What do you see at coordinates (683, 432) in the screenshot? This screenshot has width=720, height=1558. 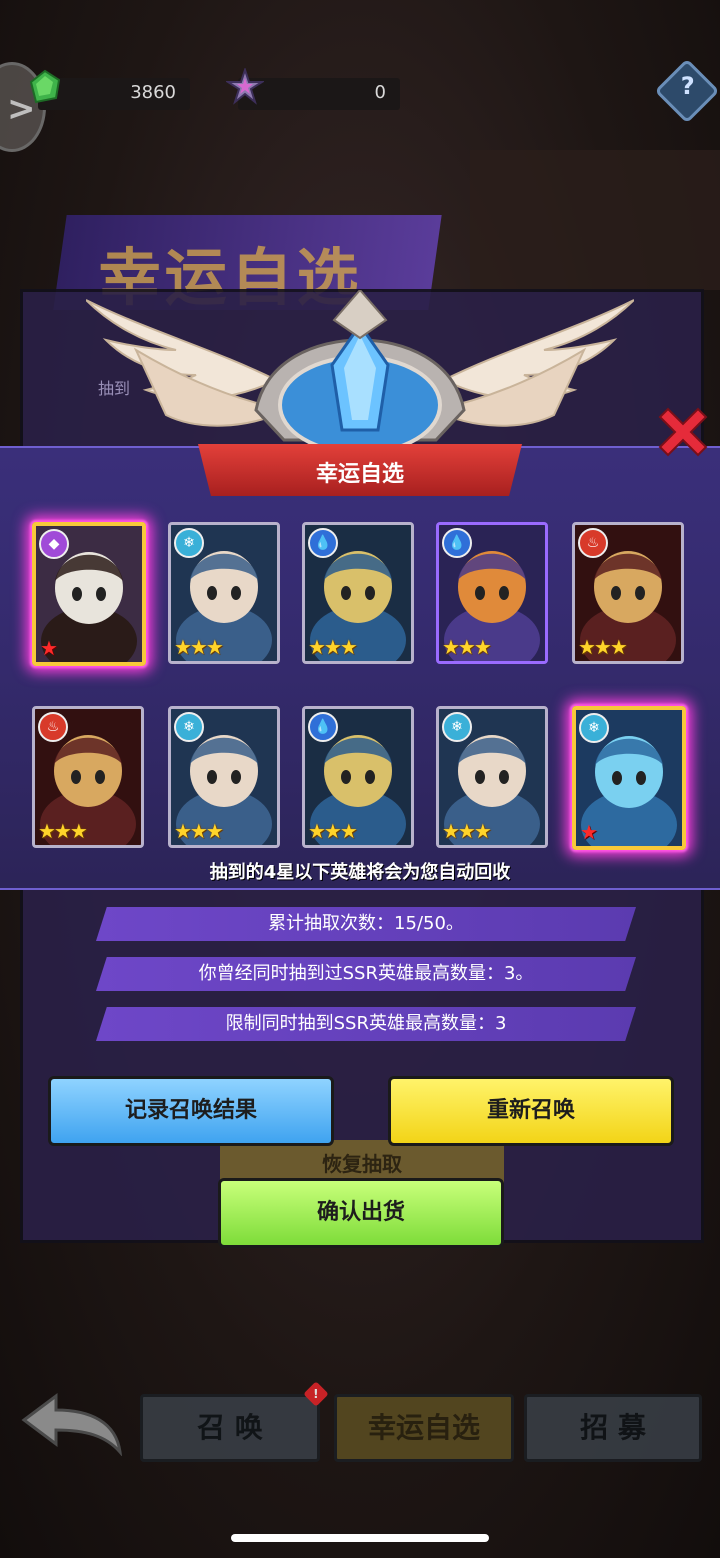 I see `close-icon` at bounding box center [683, 432].